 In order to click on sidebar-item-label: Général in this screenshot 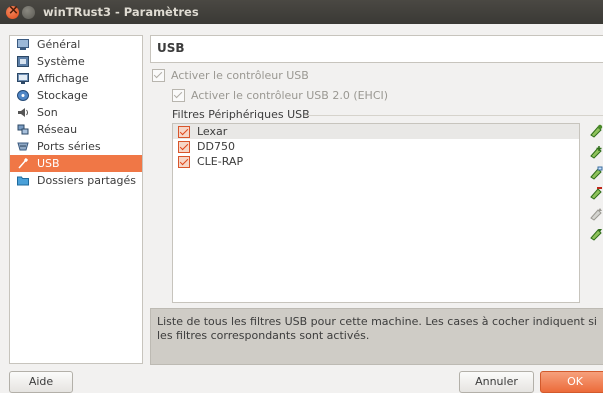, I will do `click(59, 44)`.